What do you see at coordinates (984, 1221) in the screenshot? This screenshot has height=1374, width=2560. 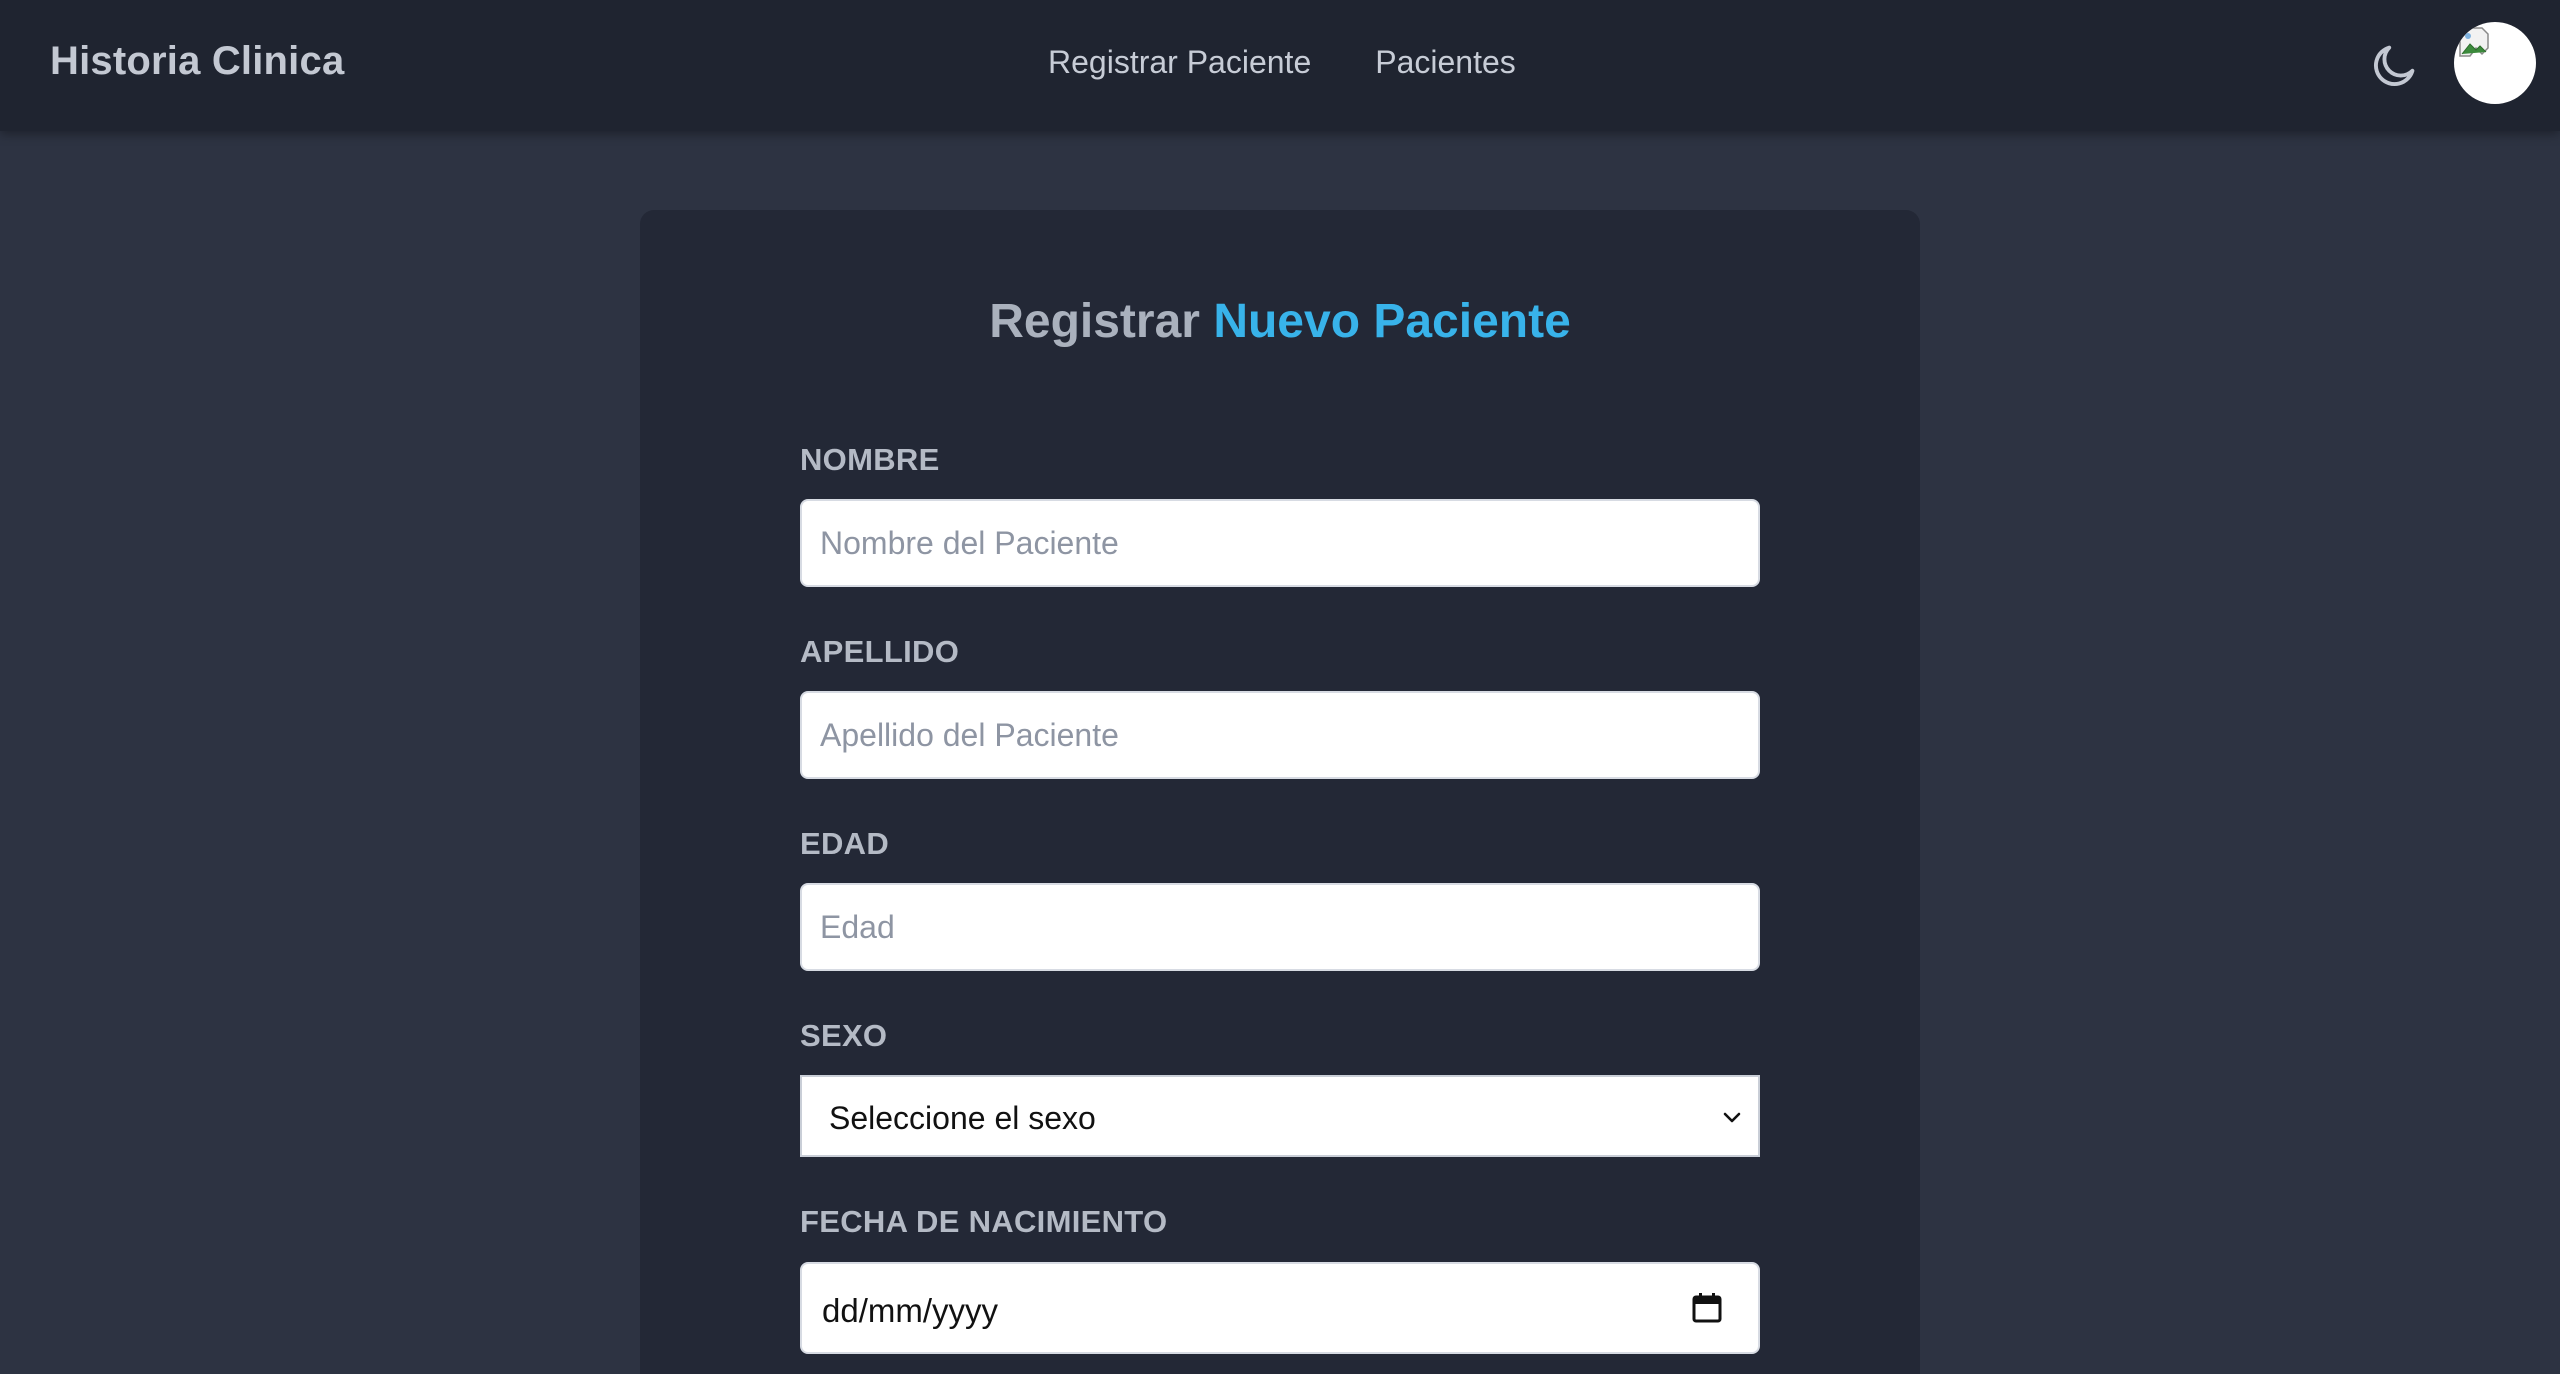 I see `fecha-nacimiento-label: FECHA DE NACIMIENTO` at bounding box center [984, 1221].